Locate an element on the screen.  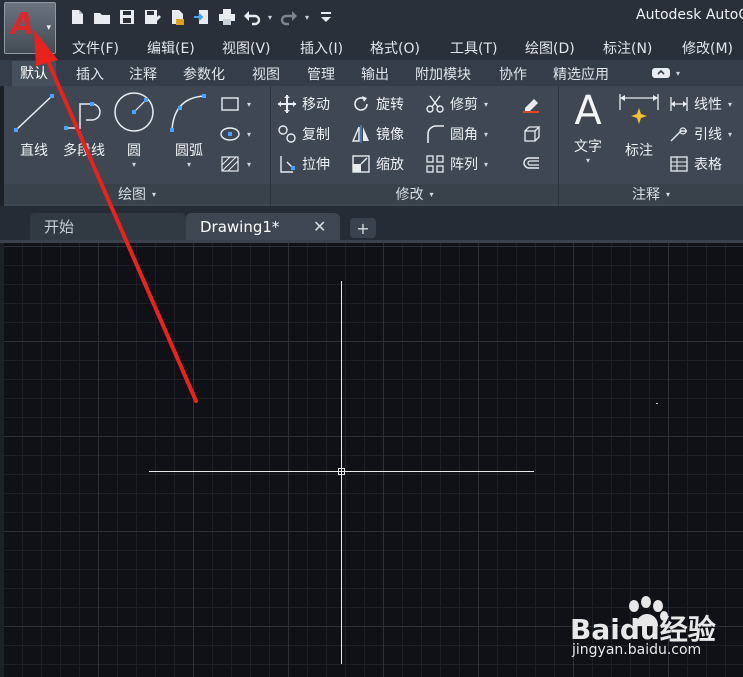
redo-dropdown-icon: ▾ is located at coordinates (307, 17).